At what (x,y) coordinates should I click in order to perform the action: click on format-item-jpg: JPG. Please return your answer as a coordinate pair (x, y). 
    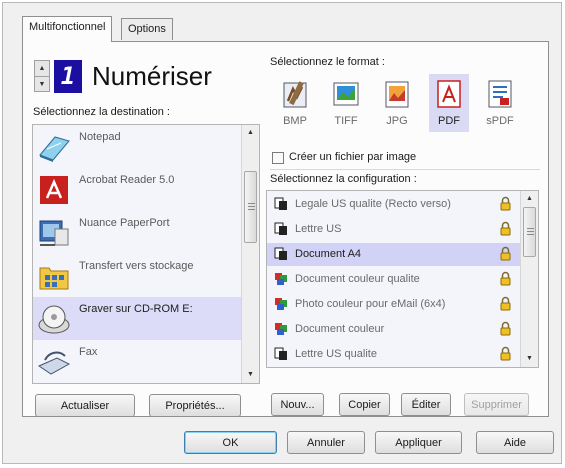
    Looking at the image, I should click on (397, 103).